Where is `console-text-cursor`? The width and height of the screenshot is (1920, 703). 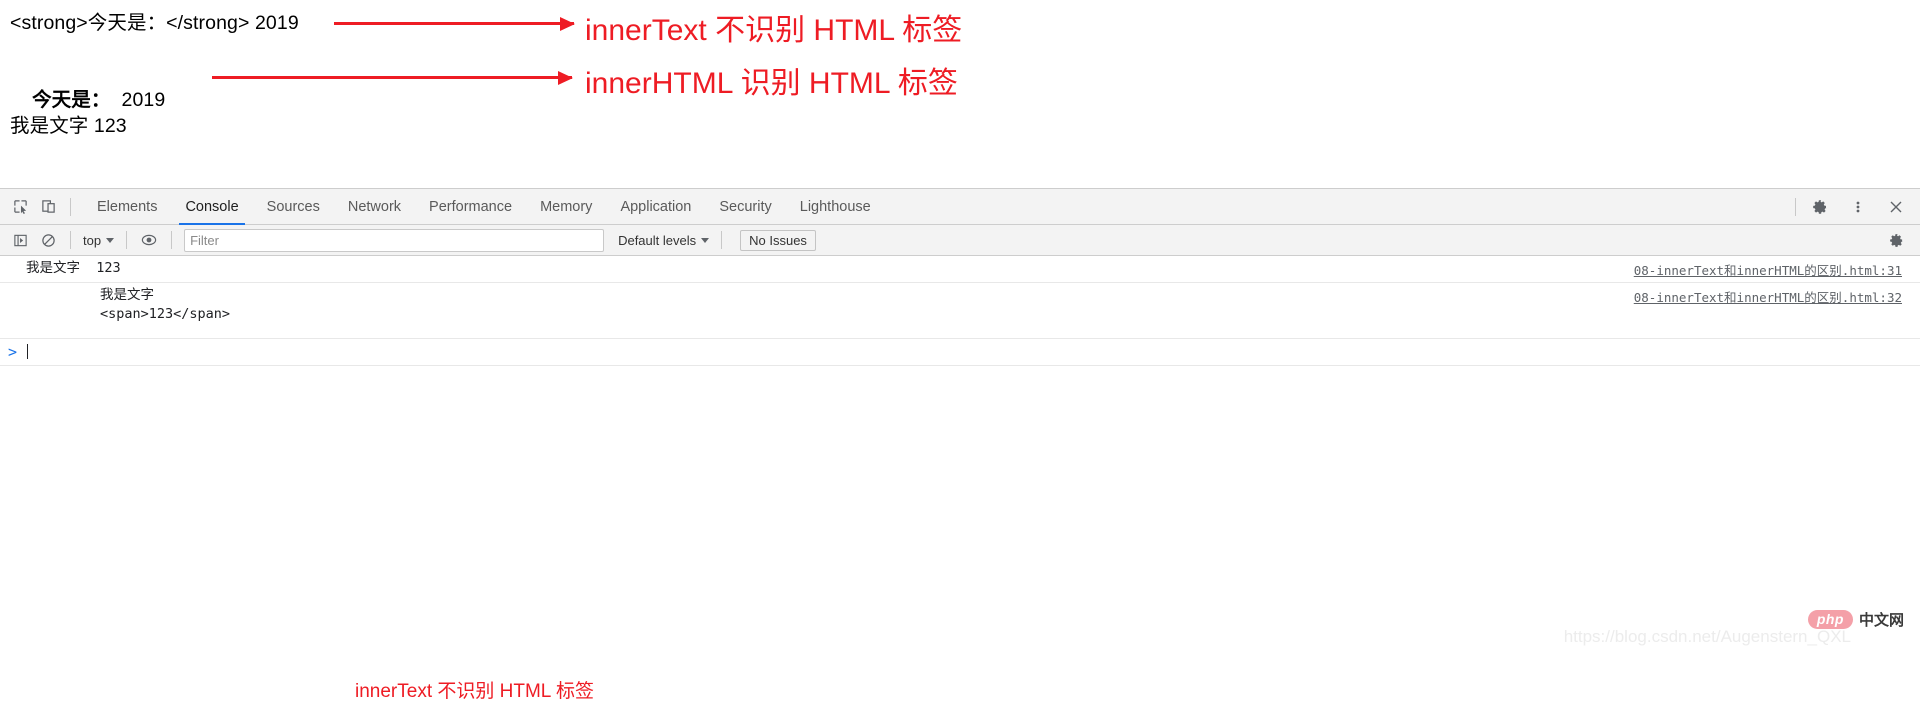
console-text-cursor is located at coordinates (28, 352).